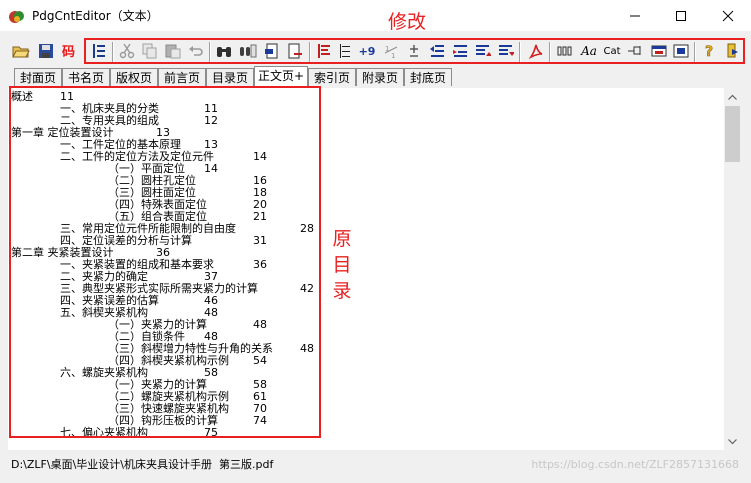  I want to click on section-tabs: 封面页 书名页 版权页 前言页 目录页 正文页+ 索引页 附录页 封底页, so click(375, 76).